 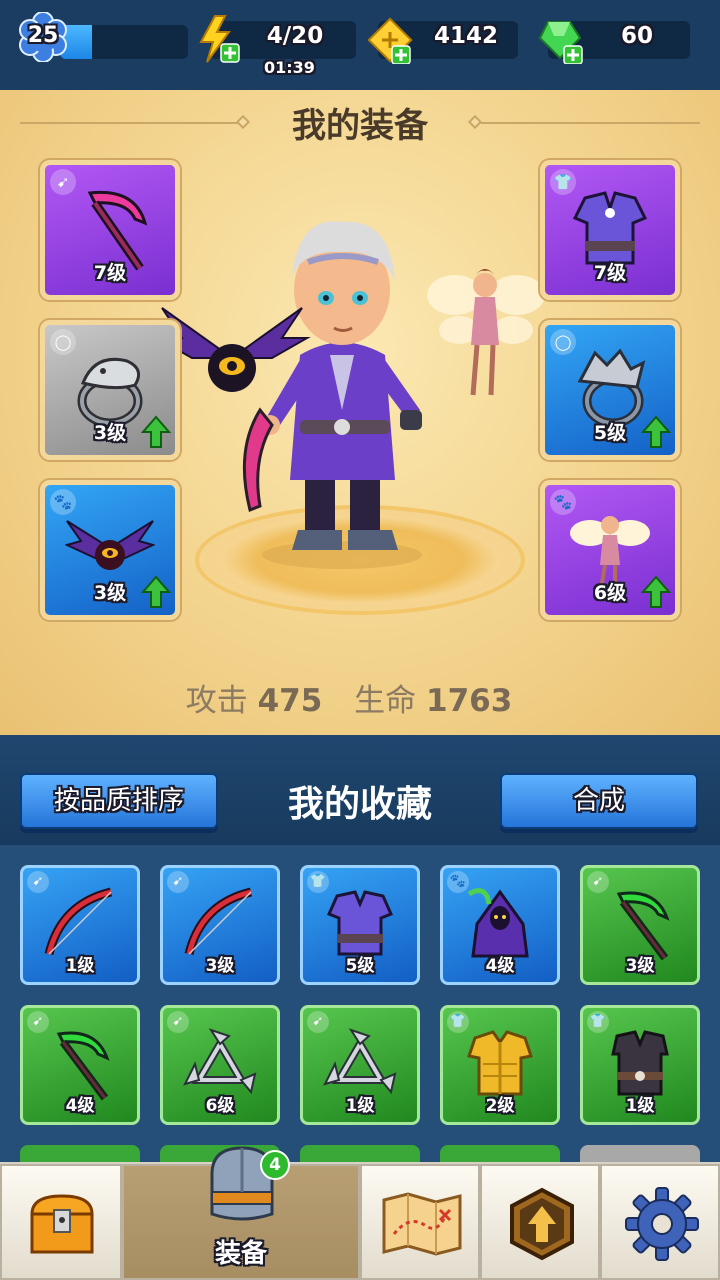 What do you see at coordinates (561, 40) in the screenshot?
I see `gem-icon` at bounding box center [561, 40].